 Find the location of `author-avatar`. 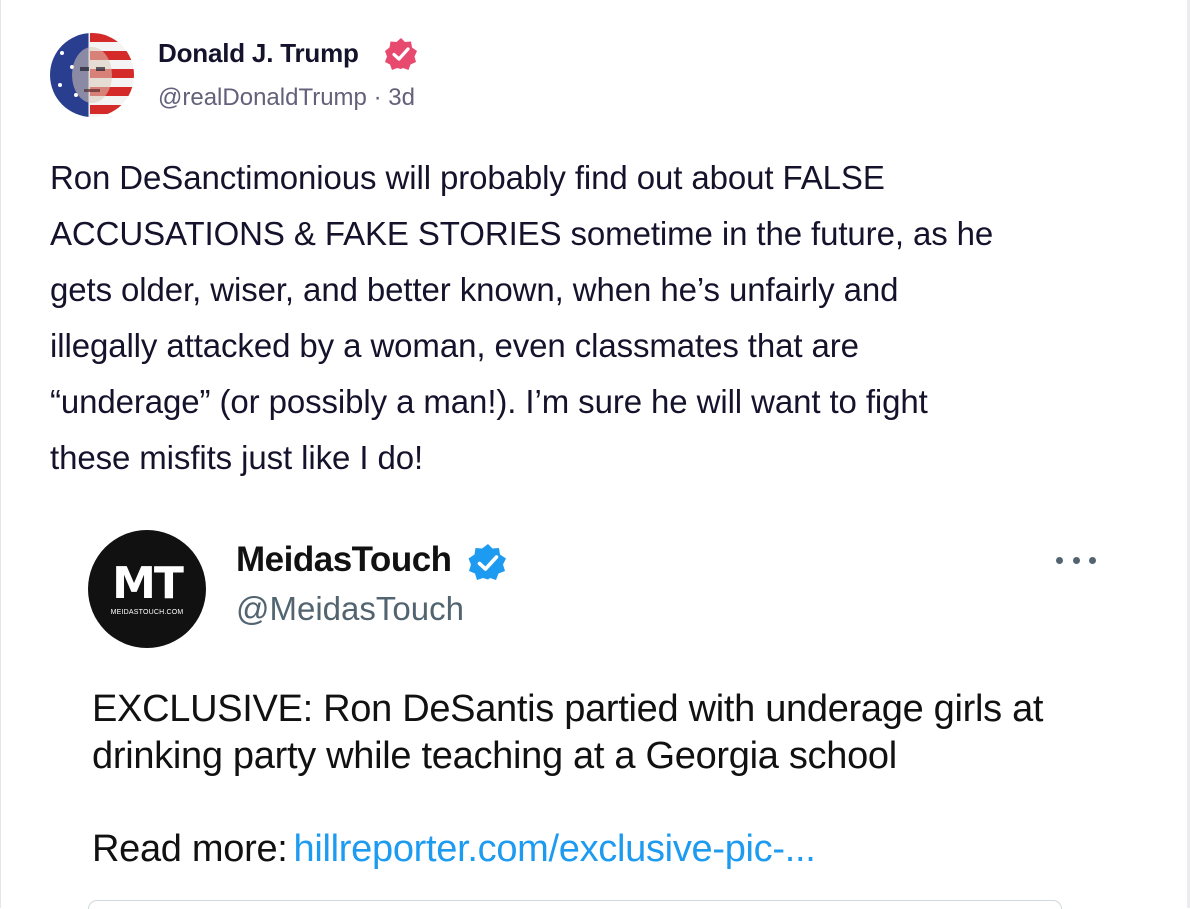

author-avatar is located at coordinates (92, 75).